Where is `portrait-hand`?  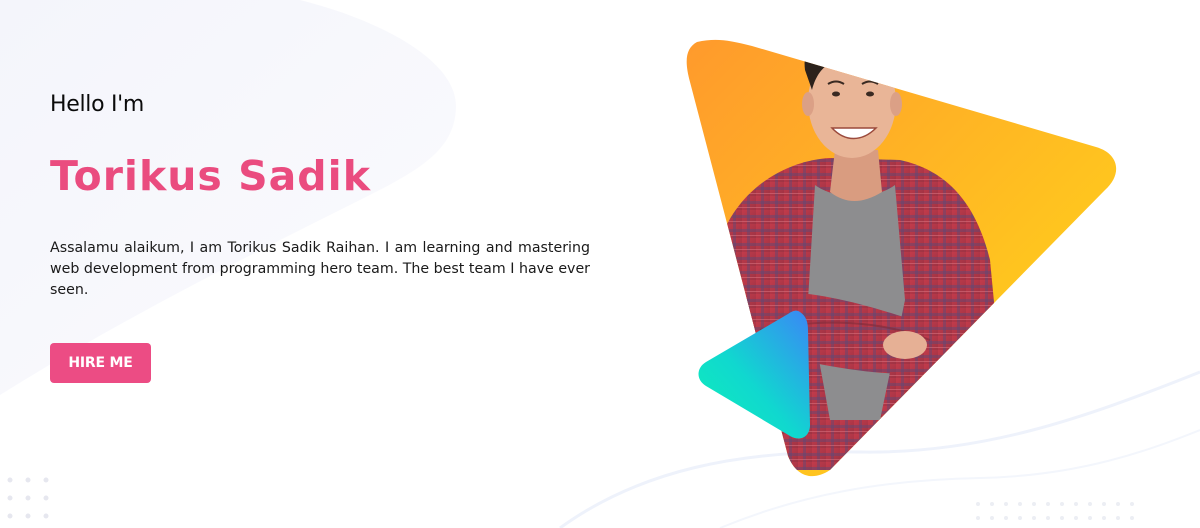 portrait-hand is located at coordinates (905, 345).